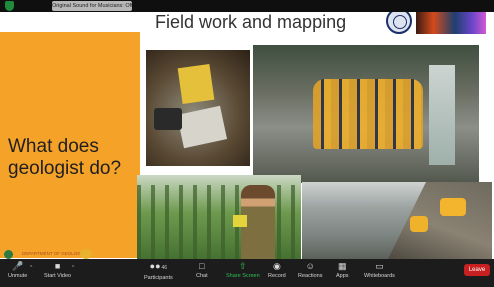 The height and width of the screenshot is (287, 494). Describe the element at coordinates (9, 6) in the screenshot. I see `security-shield-icon` at that location.